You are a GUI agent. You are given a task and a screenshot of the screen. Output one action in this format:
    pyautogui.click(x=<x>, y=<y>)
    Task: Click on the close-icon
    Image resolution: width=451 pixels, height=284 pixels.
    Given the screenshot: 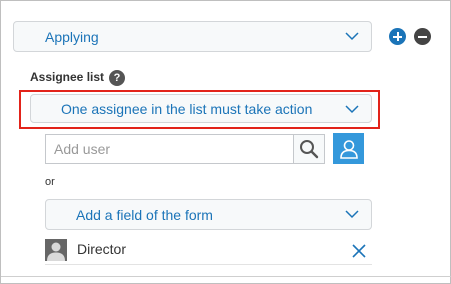 What is the action you would take?
    pyautogui.click(x=359, y=251)
    